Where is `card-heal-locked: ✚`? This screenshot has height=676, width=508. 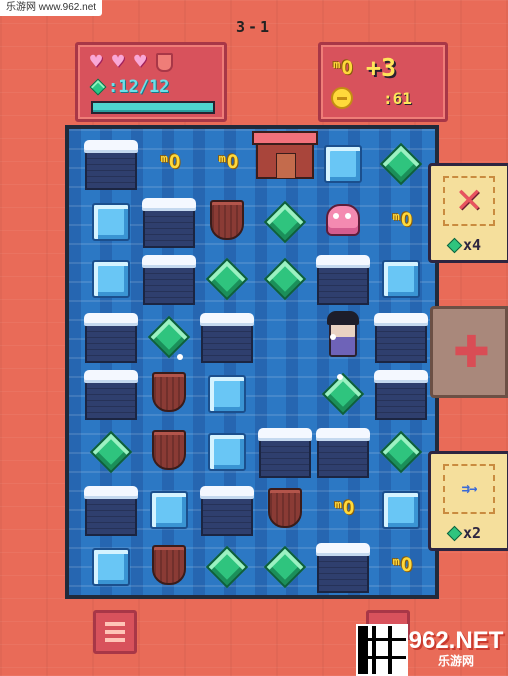
card-heal-locked: ✚ is located at coordinates (469, 352).